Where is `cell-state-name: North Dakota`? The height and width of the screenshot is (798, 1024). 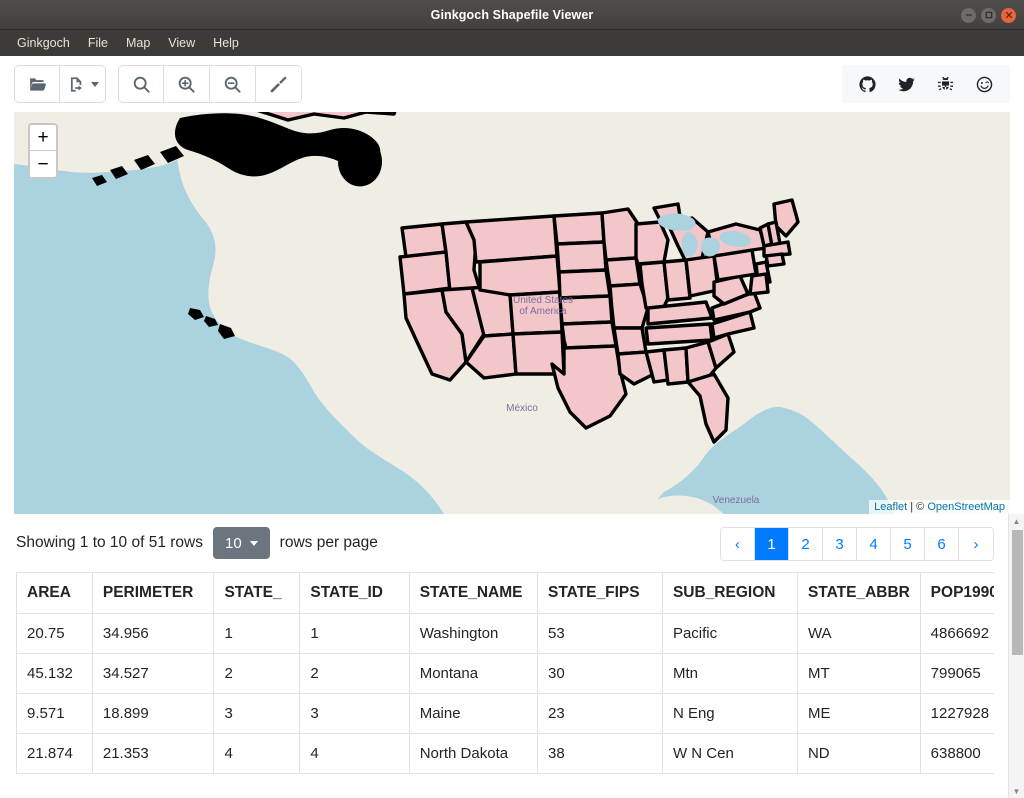
cell-state-name: North Dakota is located at coordinates (473, 753).